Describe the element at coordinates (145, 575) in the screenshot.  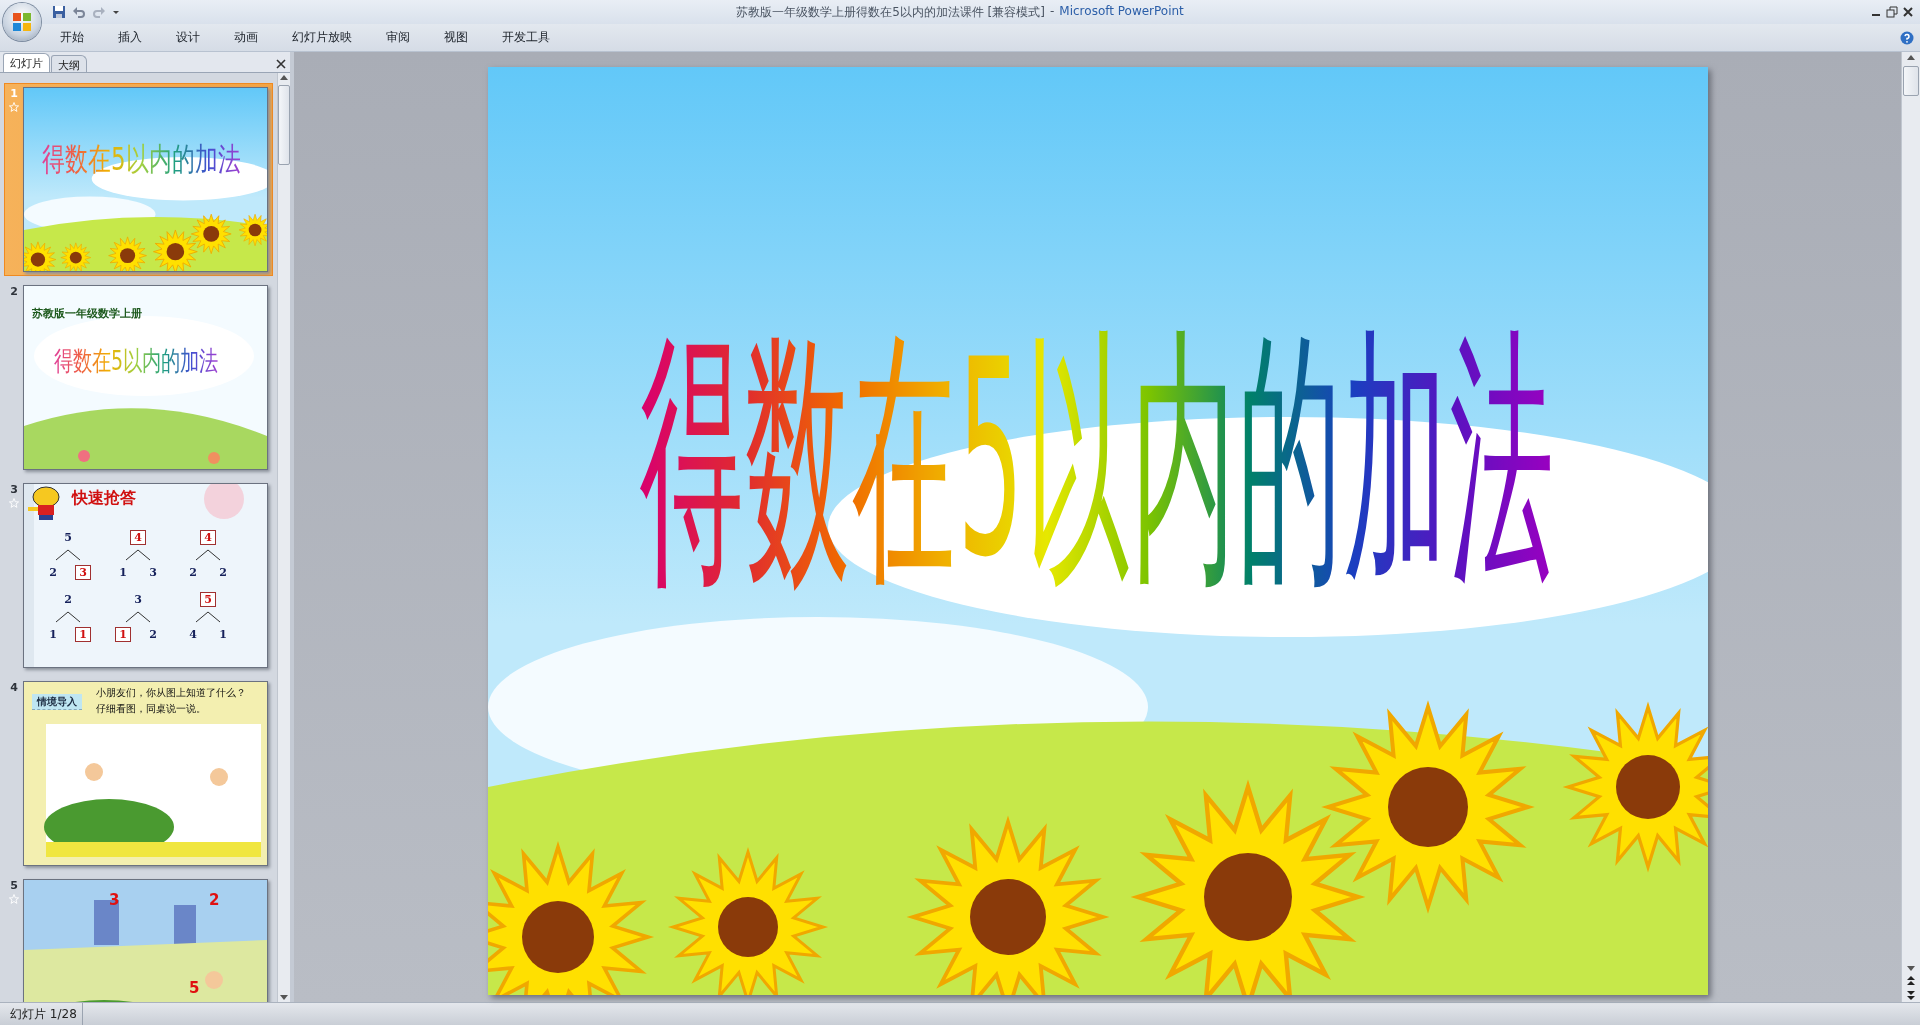
I see `slide-thumbnail: 快速抢答 5 2 3 4 1 3 4 2 2 2 1 1 3 1 2 5 4 1` at that location.